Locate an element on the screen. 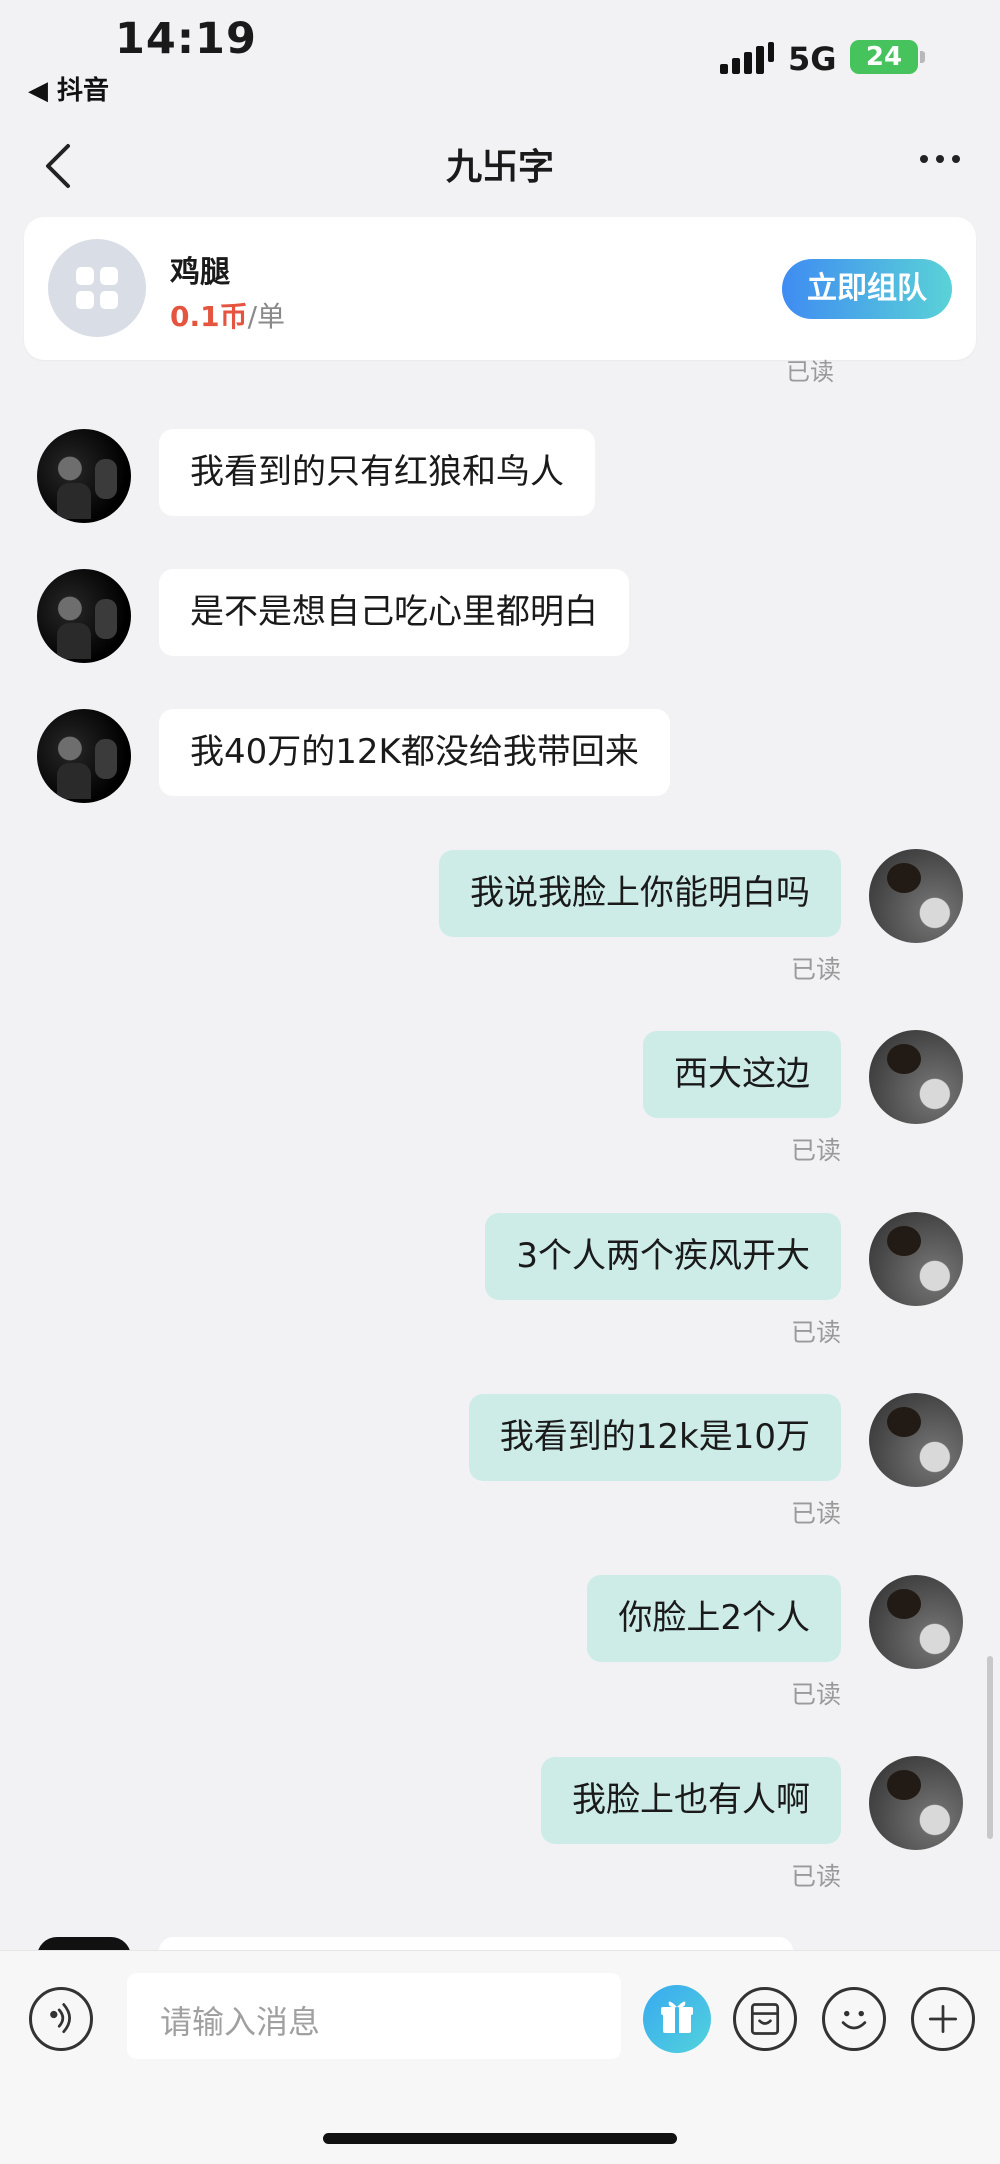  message-input: 请输入消息 is located at coordinates (374, 2016).